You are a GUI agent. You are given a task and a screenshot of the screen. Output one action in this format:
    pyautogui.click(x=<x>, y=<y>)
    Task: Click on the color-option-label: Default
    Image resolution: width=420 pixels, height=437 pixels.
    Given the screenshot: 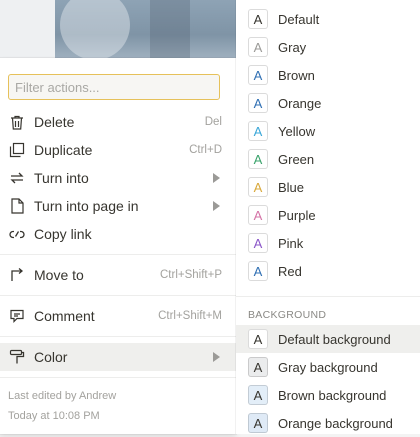 What is the action you would take?
    pyautogui.click(x=299, y=19)
    